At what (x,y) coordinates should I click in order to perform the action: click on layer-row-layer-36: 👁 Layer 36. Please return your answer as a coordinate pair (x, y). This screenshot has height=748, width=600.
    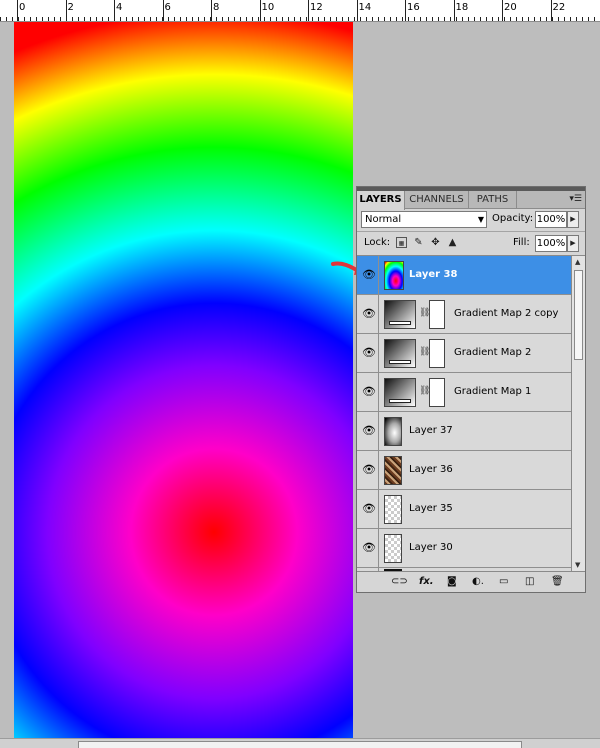
    Looking at the image, I should click on (464, 470).